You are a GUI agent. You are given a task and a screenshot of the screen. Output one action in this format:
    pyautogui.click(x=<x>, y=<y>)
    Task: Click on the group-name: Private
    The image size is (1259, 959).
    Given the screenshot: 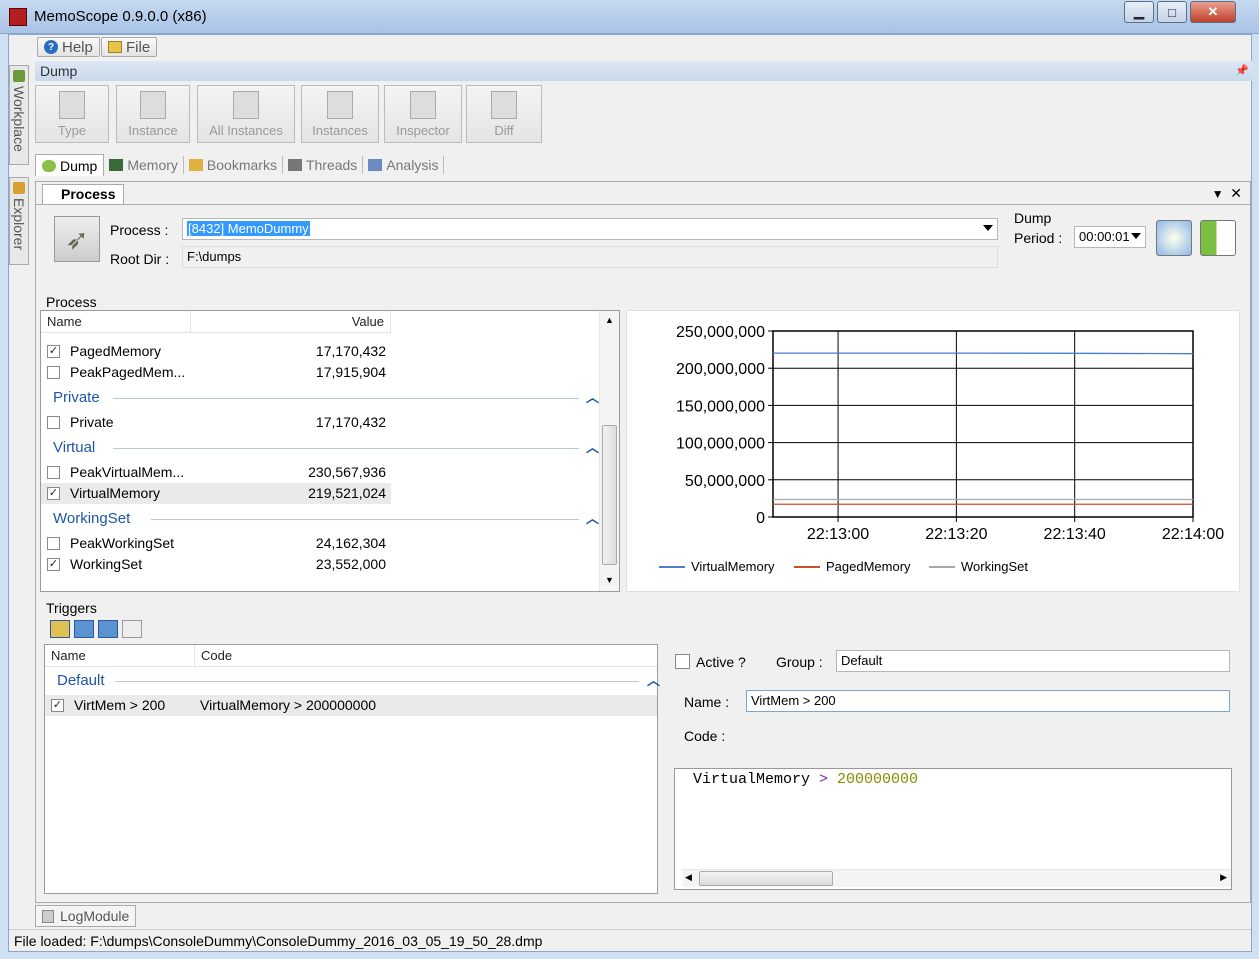 What is the action you would take?
    pyautogui.click(x=76, y=397)
    